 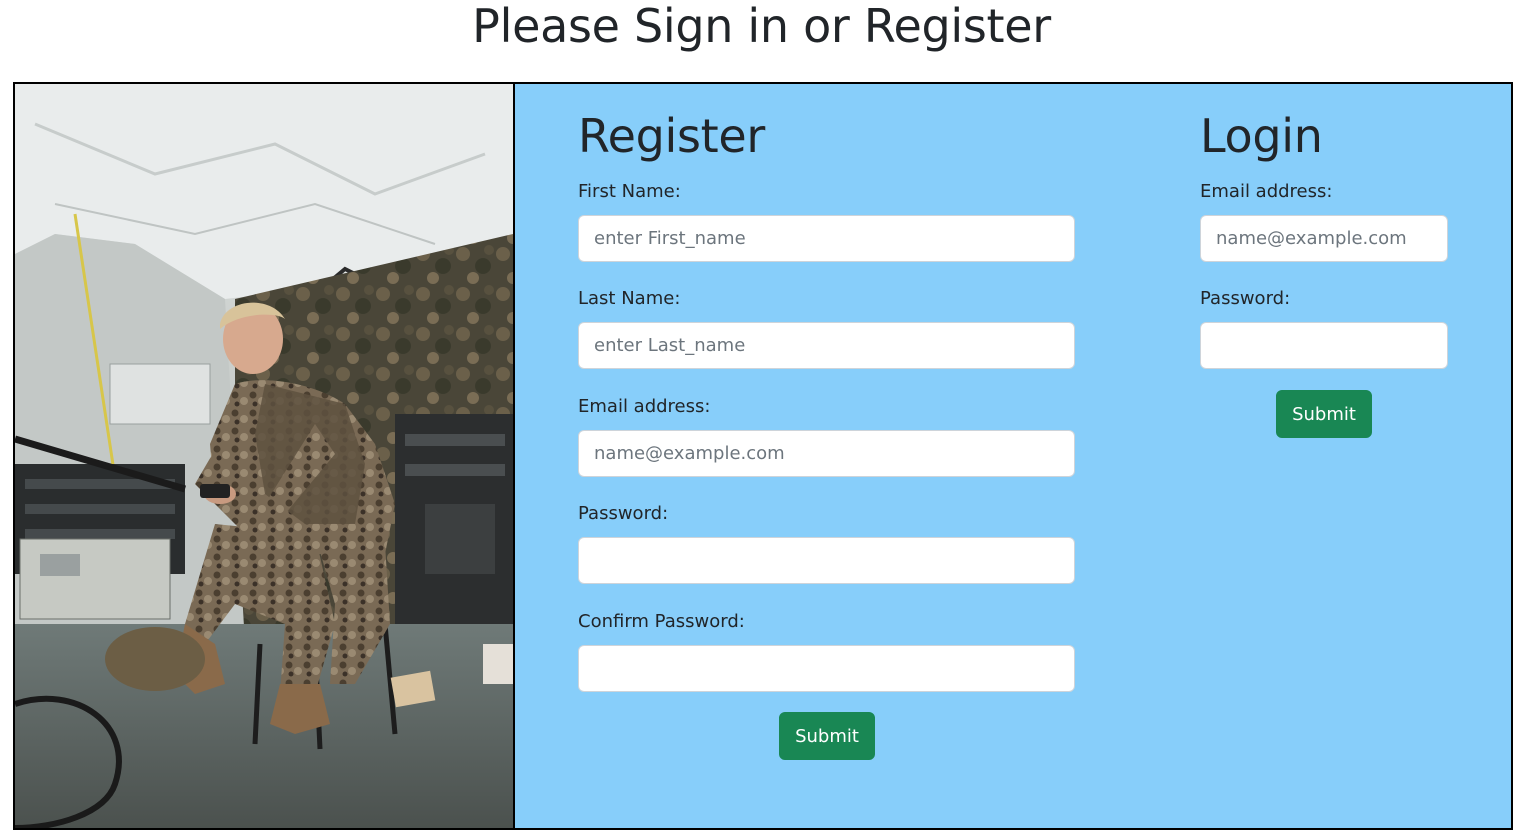 What do you see at coordinates (1324, 414) in the screenshot?
I see `login-submit-button: Submit` at bounding box center [1324, 414].